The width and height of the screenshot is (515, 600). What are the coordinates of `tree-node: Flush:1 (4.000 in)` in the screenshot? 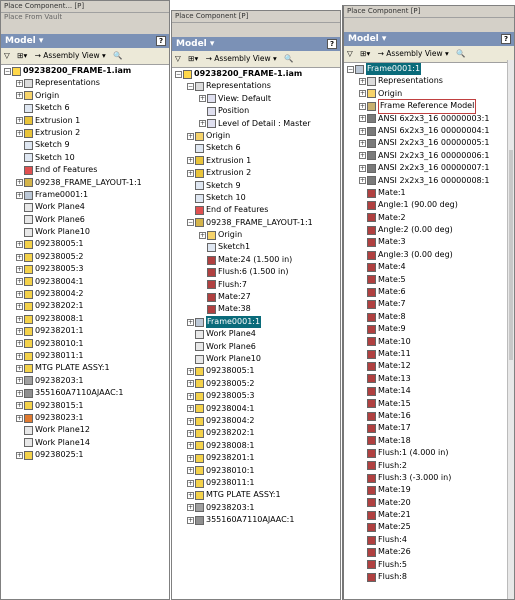 It's located at (429, 453).